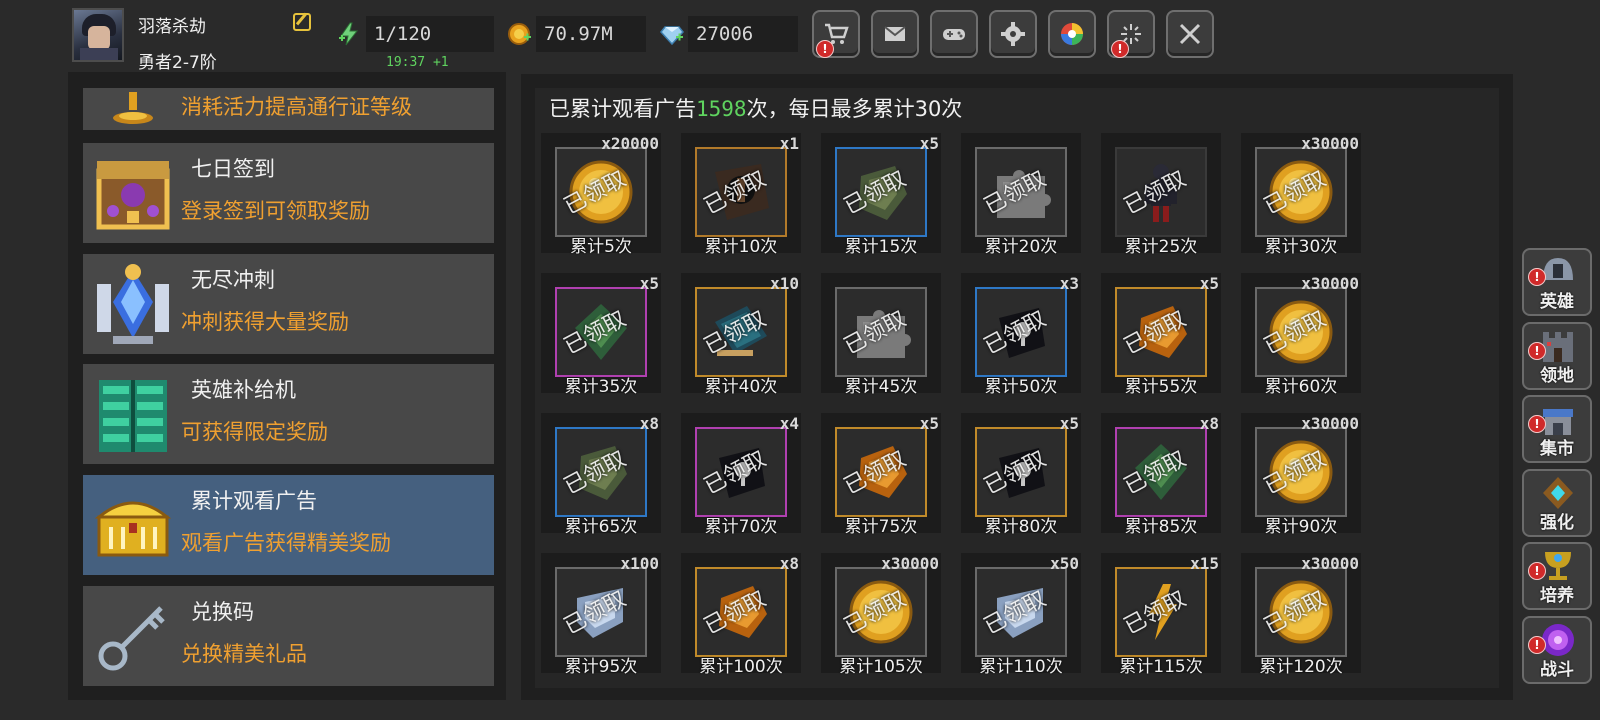  I want to click on reward-milestone-label: 累计20次, so click(1021, 247).